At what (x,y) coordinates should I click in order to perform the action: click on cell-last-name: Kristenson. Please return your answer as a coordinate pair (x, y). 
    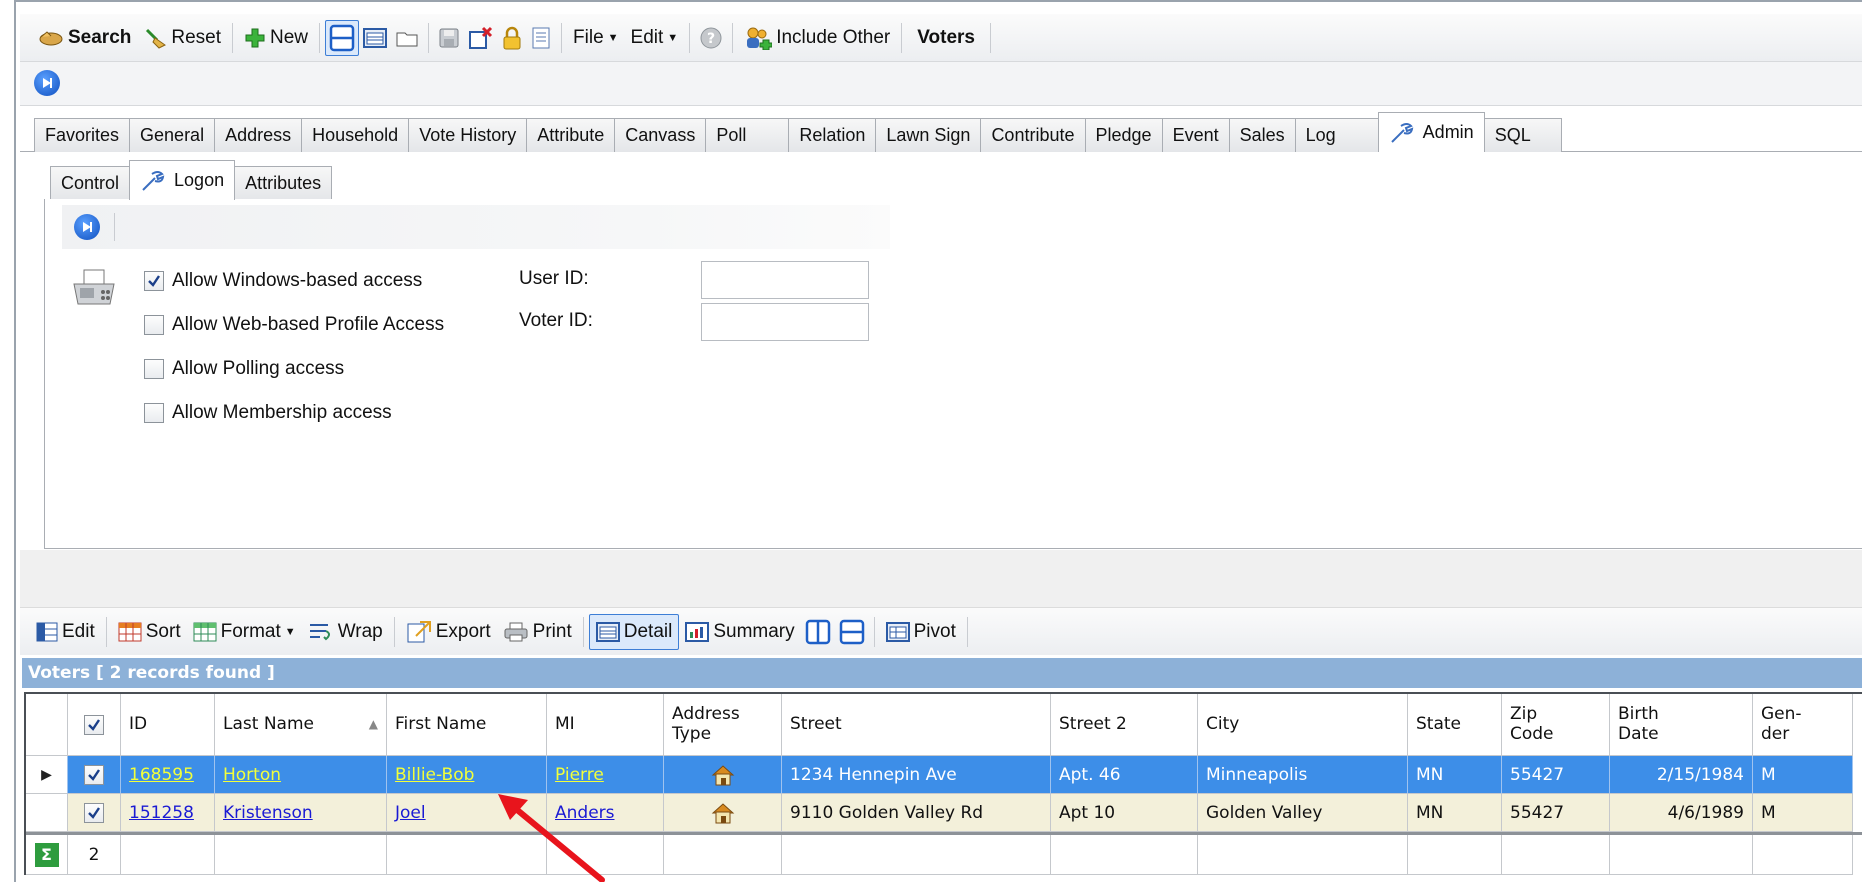
    Looking at the image, I should click on (301, 813).